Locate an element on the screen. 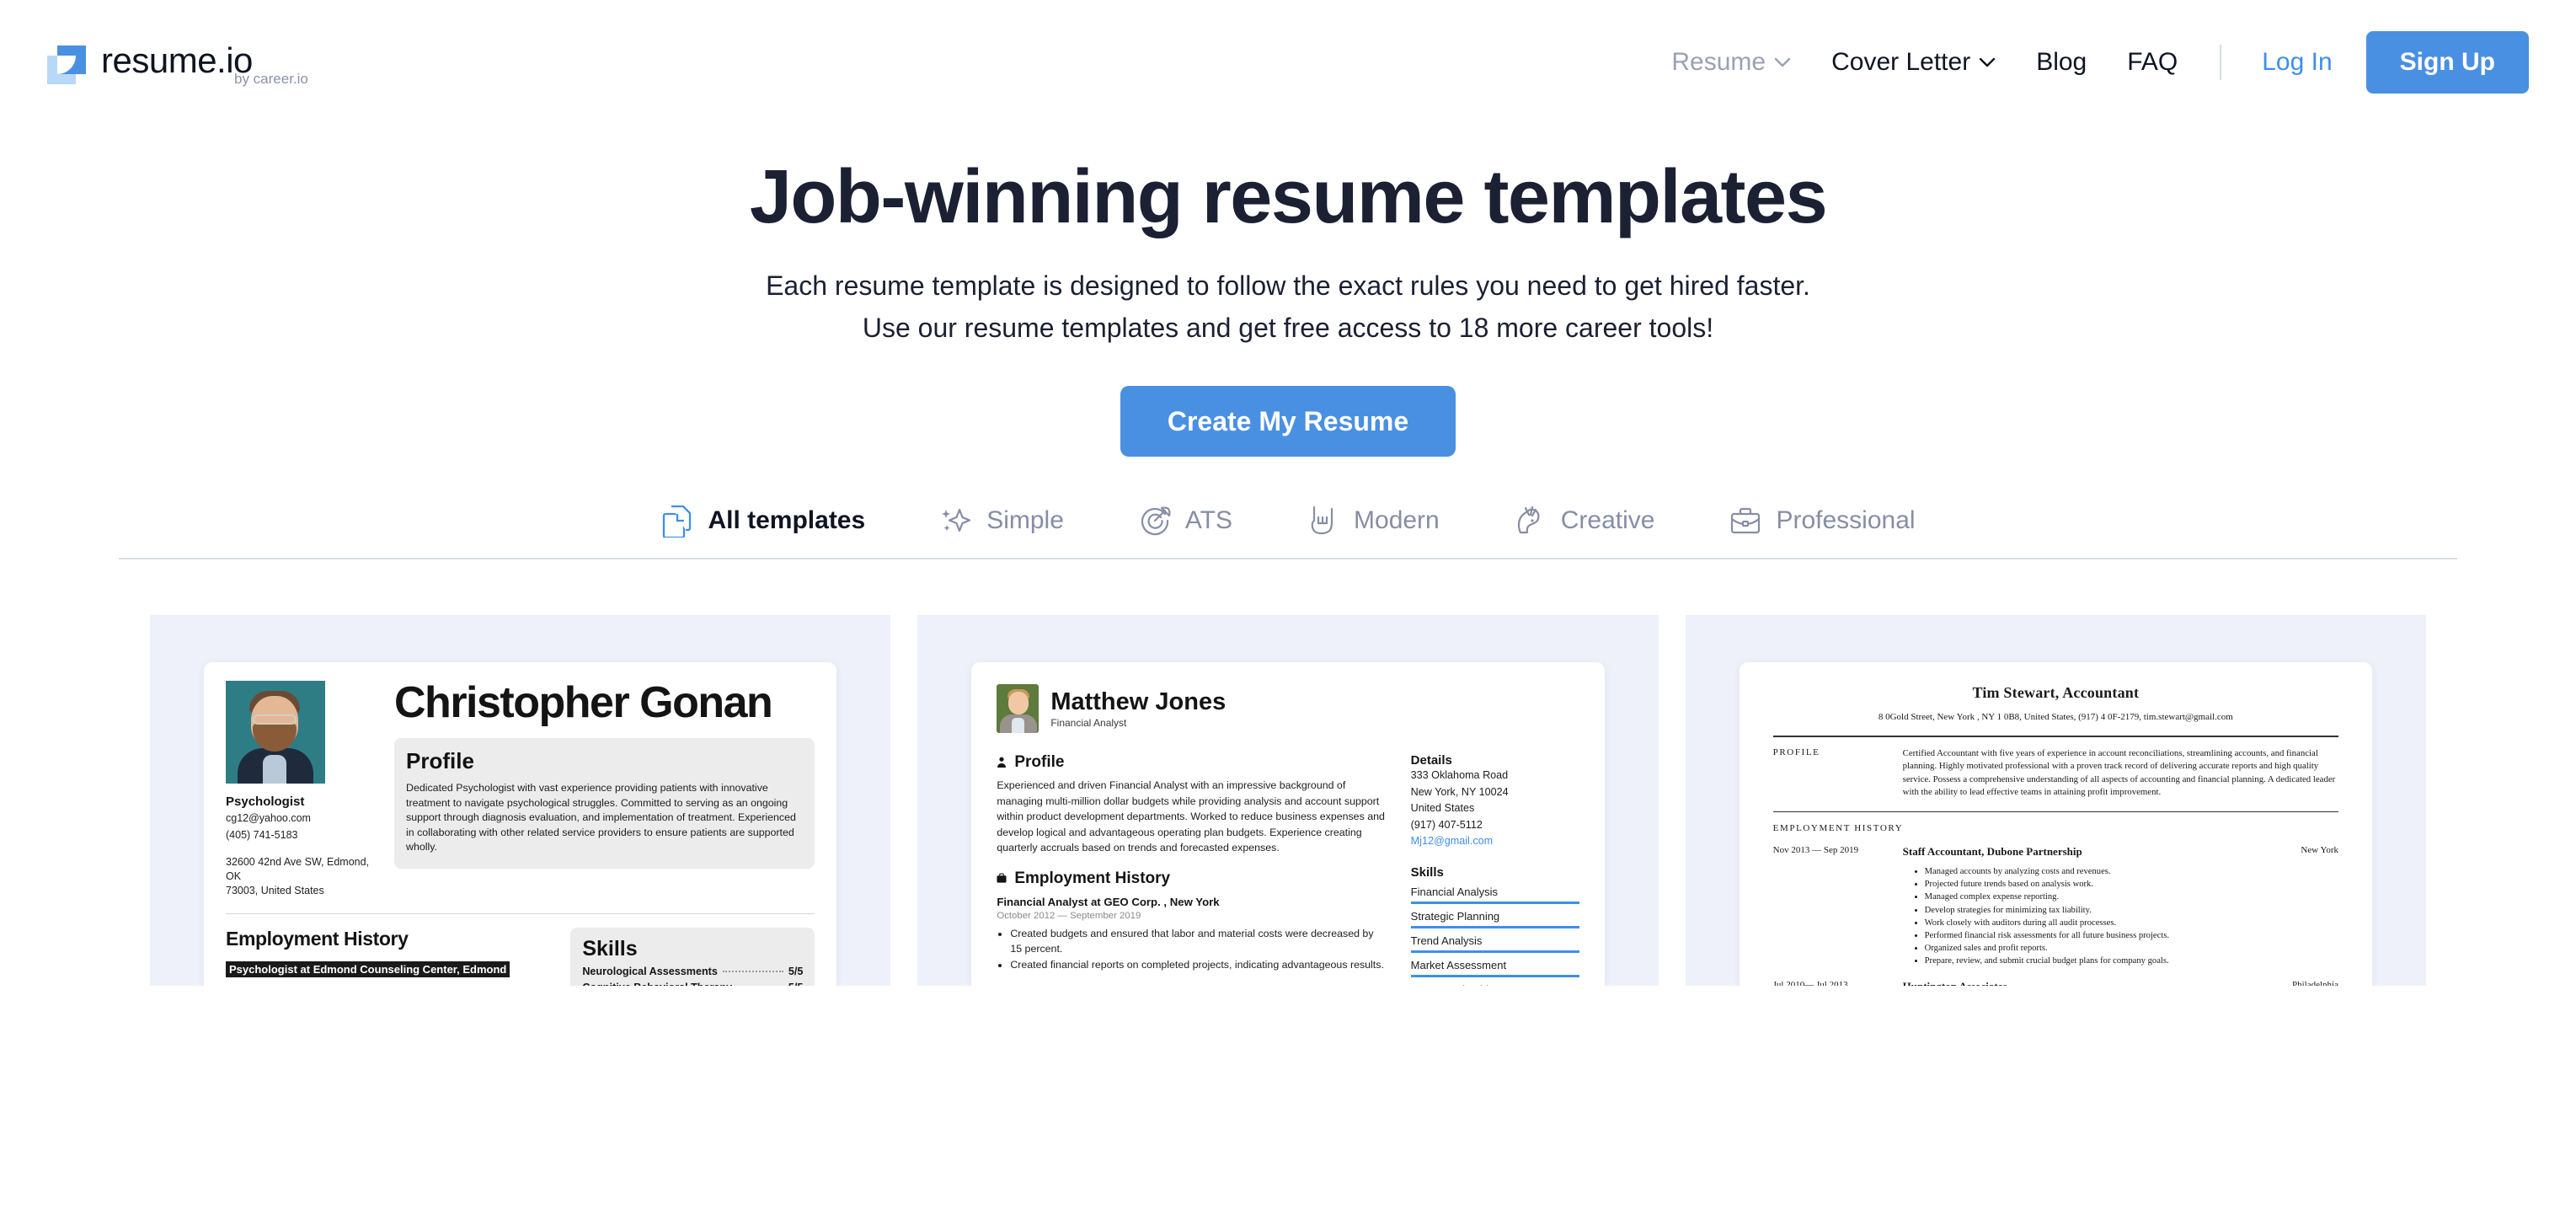 The height and width of the screenshot is (1220, 2576). resume-job-dates: Jul 2010— Jul 2013 is located at coordinates (1810, 982).